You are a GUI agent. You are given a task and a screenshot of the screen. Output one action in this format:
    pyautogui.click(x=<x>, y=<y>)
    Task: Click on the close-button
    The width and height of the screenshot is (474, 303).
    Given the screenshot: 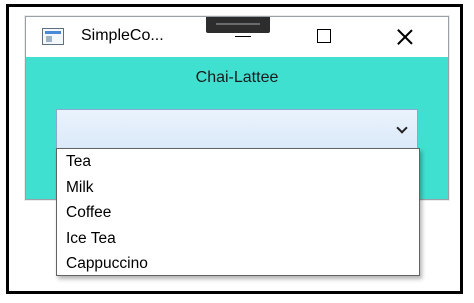 What is the action you would take?
    pyautogui.click(x=405, y=37)
    